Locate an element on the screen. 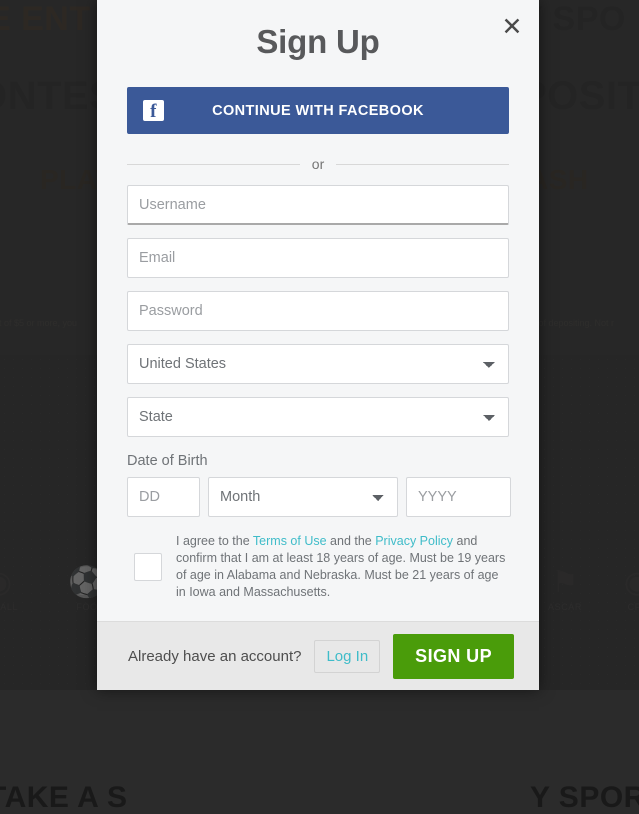 The height and width of the screenshot is (814, 639). terms-of-use-link: Terms of Use is located at coordinates (290, 541).